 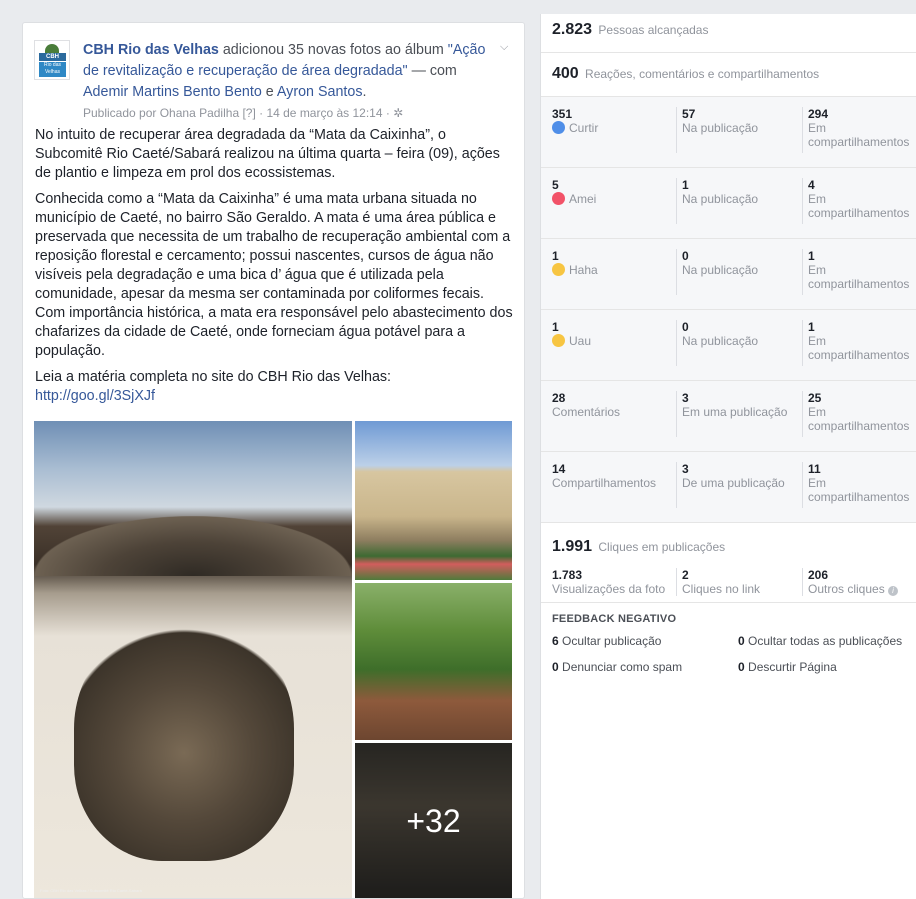 I want to click on link-clicks: 2 Cliques no link, so click(x=738, y=582).